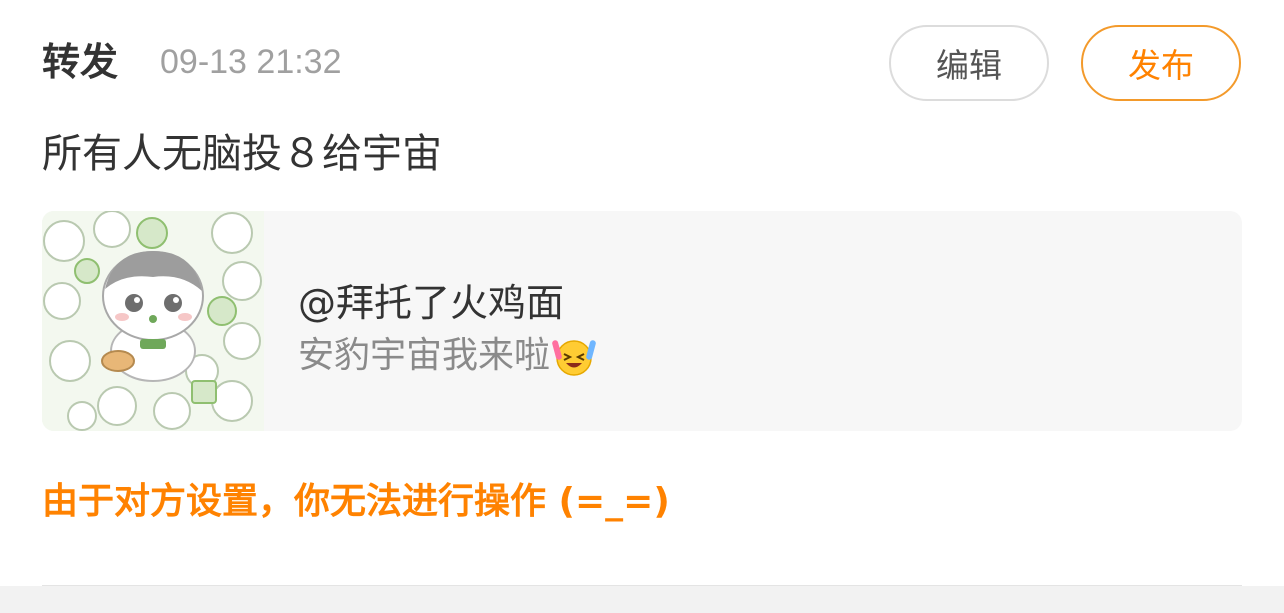 This screenshot has height=613, width=1284. Describe the element at coordinates (242, 154) in the screenshot. I see `repost-text: 所有人无脑投８给宇宙` at that location.